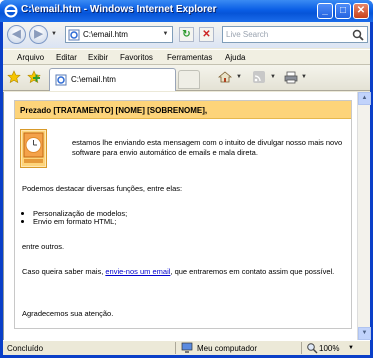 The image size is (373, 358). What do you see at coordinates (364, 98) in the screenshot?
I see `scroll-up-button: ▲` at bounding box center [364, 98].